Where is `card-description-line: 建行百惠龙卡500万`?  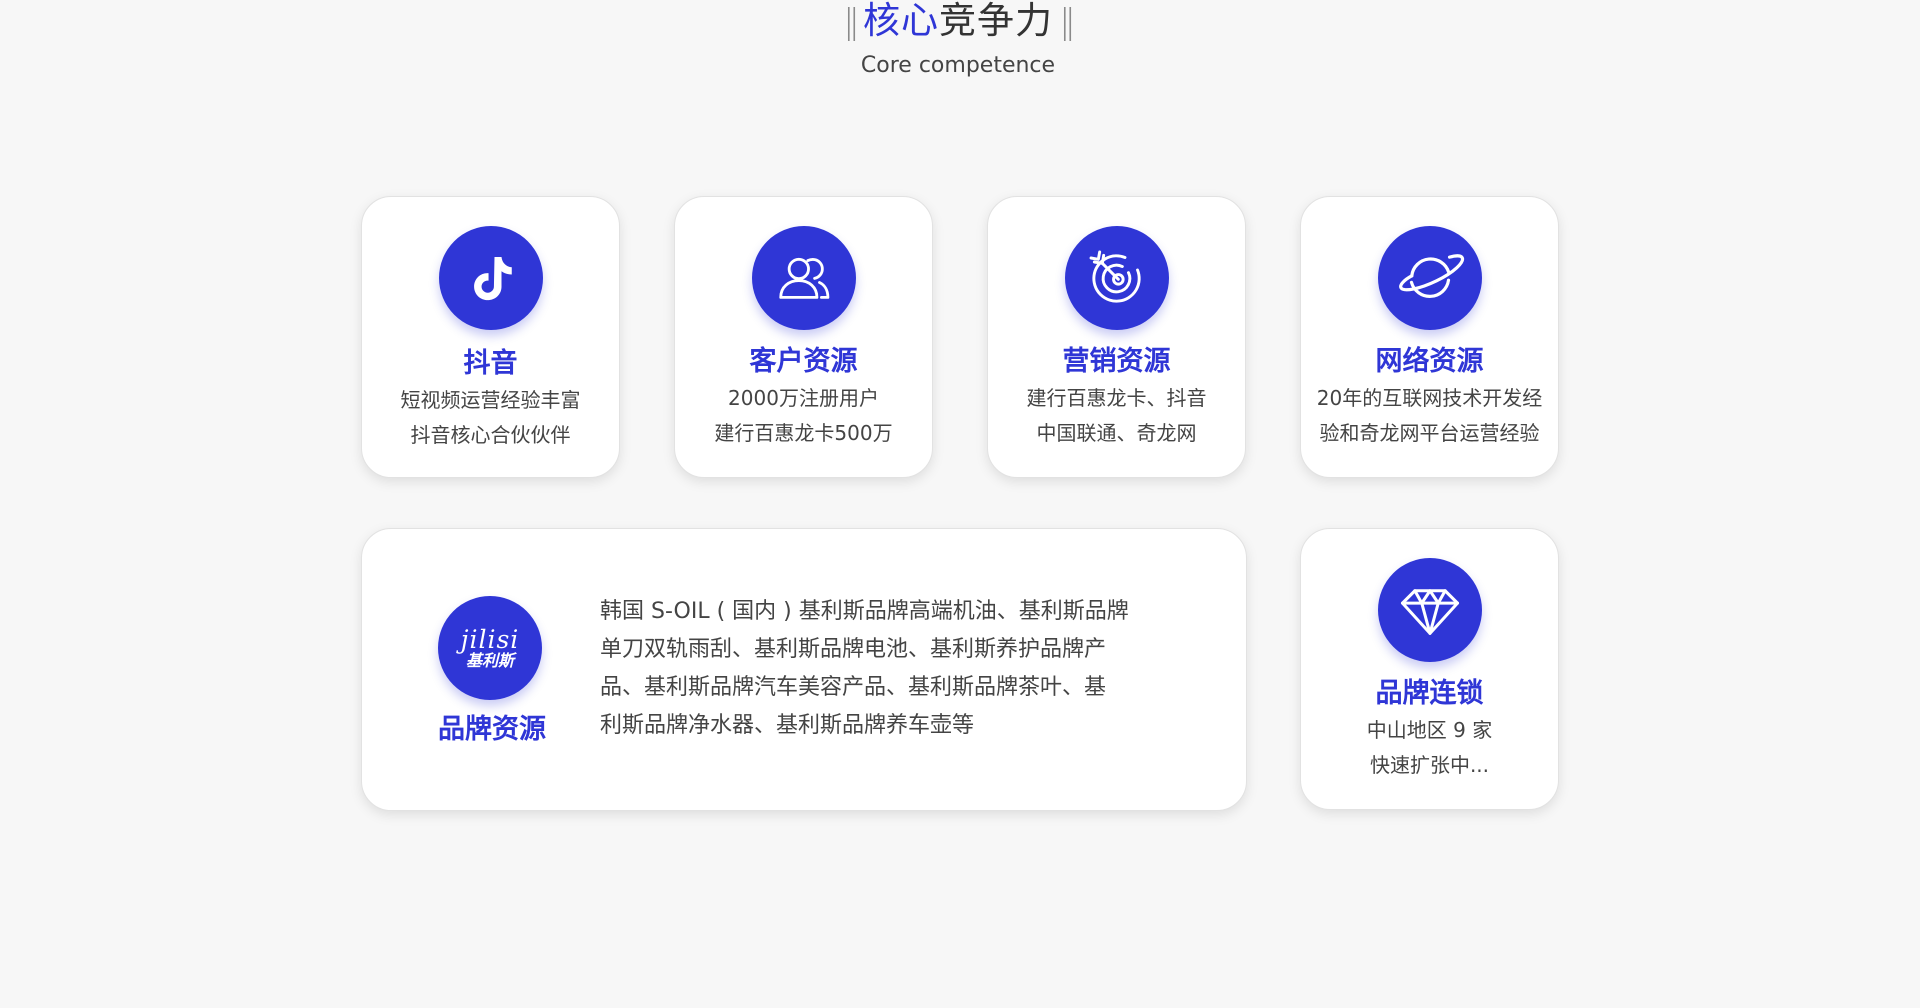
card-description-line: 建行百惠龙卡500万 is located at coordinates (803, 433).